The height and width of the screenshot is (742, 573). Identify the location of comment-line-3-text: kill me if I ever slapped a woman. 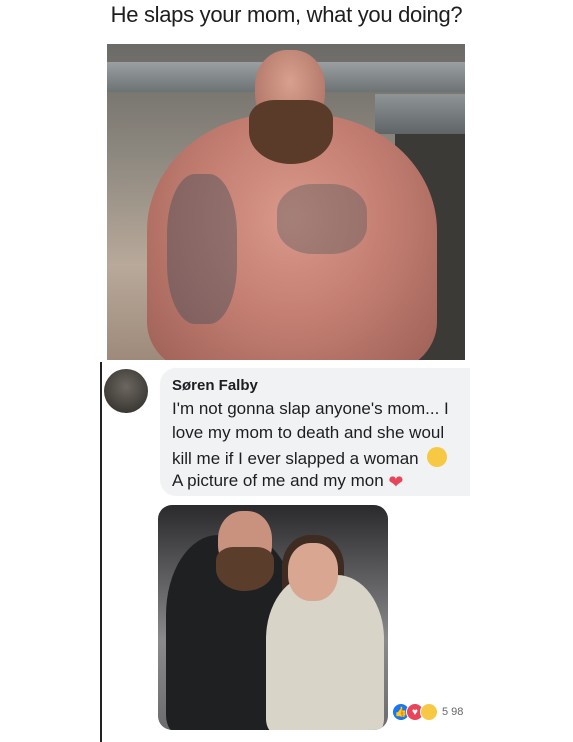
(295, 458).